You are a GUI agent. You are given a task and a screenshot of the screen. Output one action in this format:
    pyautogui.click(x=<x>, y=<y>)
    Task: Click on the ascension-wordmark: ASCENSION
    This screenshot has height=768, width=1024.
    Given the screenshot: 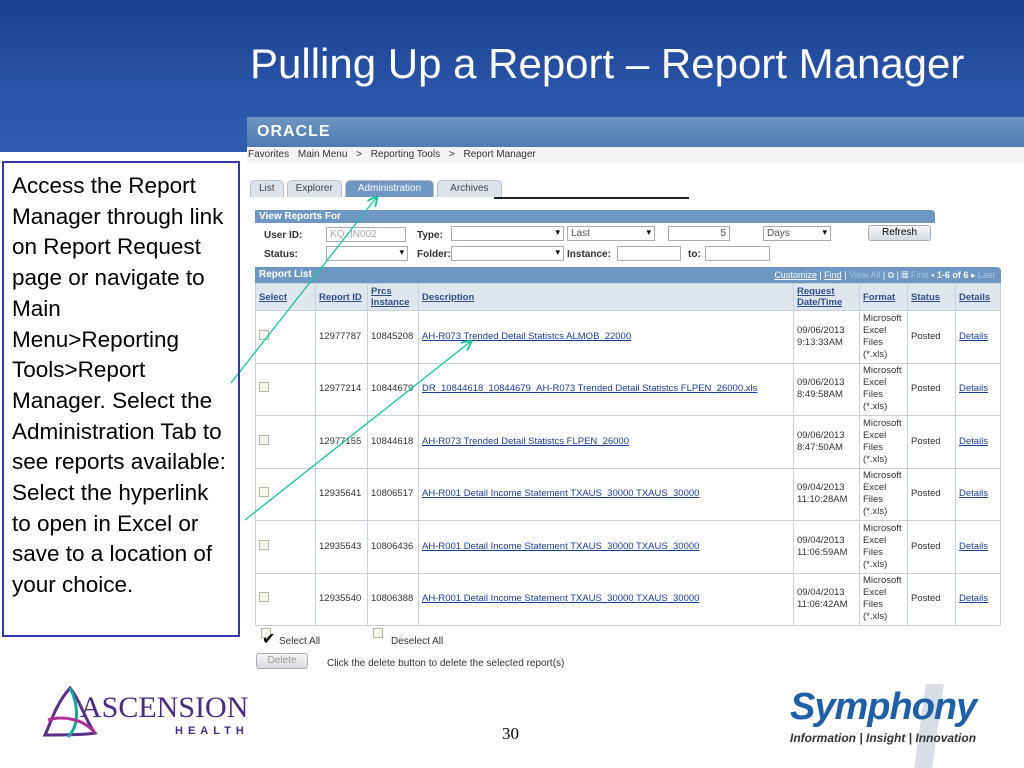 What is the action you would take?
    pyautogui.click(x=164, y=707)
    